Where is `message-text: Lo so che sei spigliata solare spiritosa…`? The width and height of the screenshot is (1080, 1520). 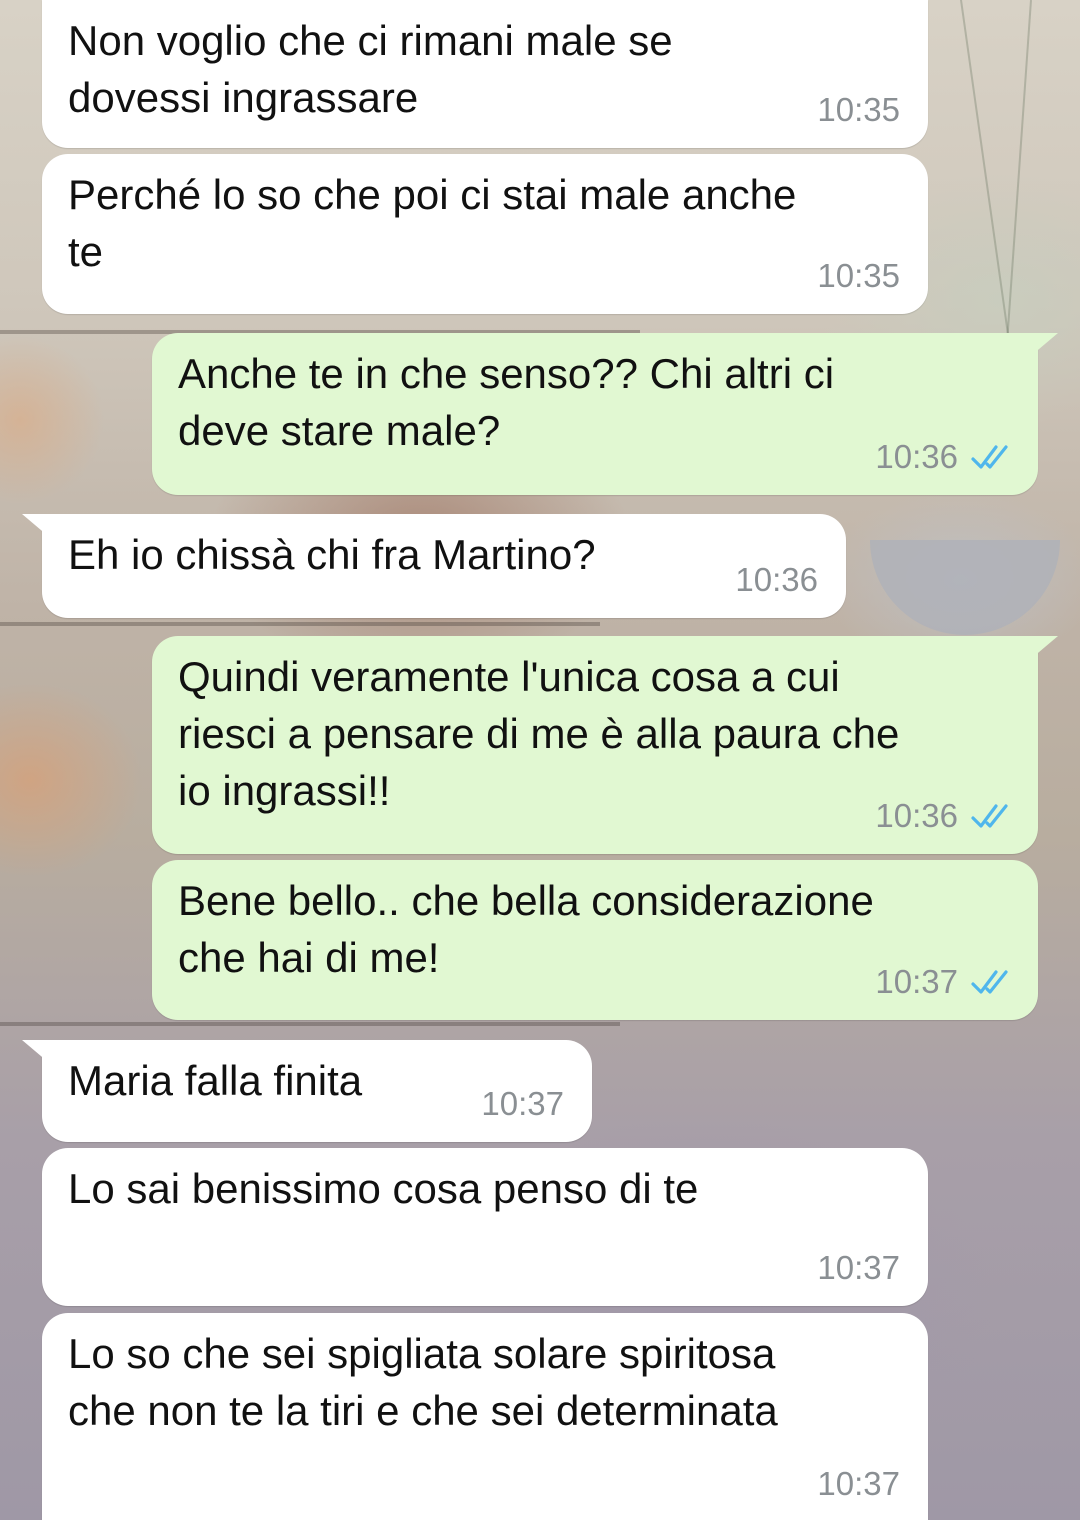
message-text: Lo so che sei spigliata solare spiritosa… is located at coordinates (423, 1382).